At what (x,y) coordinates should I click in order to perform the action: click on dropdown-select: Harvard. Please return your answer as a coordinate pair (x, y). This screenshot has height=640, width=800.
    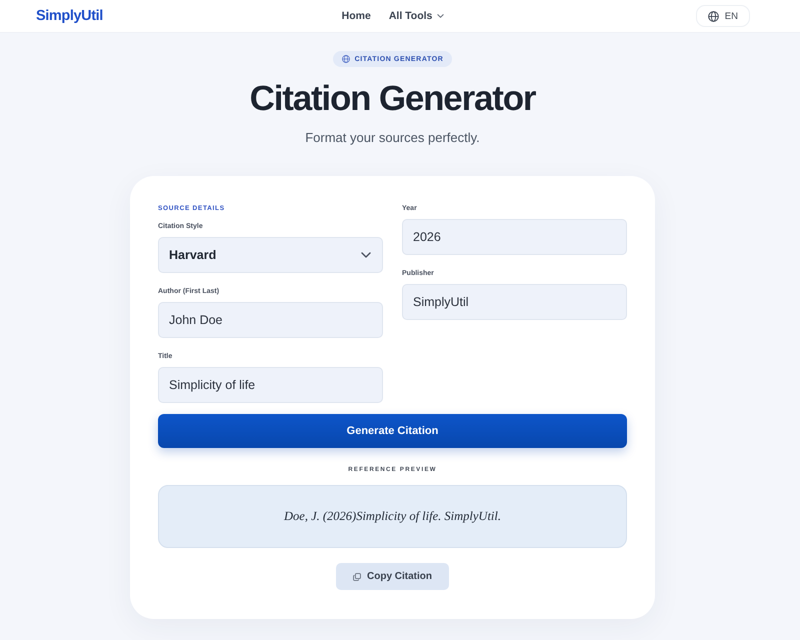
    Looking at the image, I should click on (270, 255).